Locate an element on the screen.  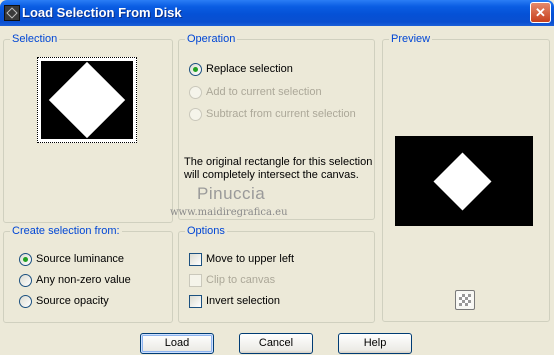
diamond-shape is located at coordinates (87, 100).